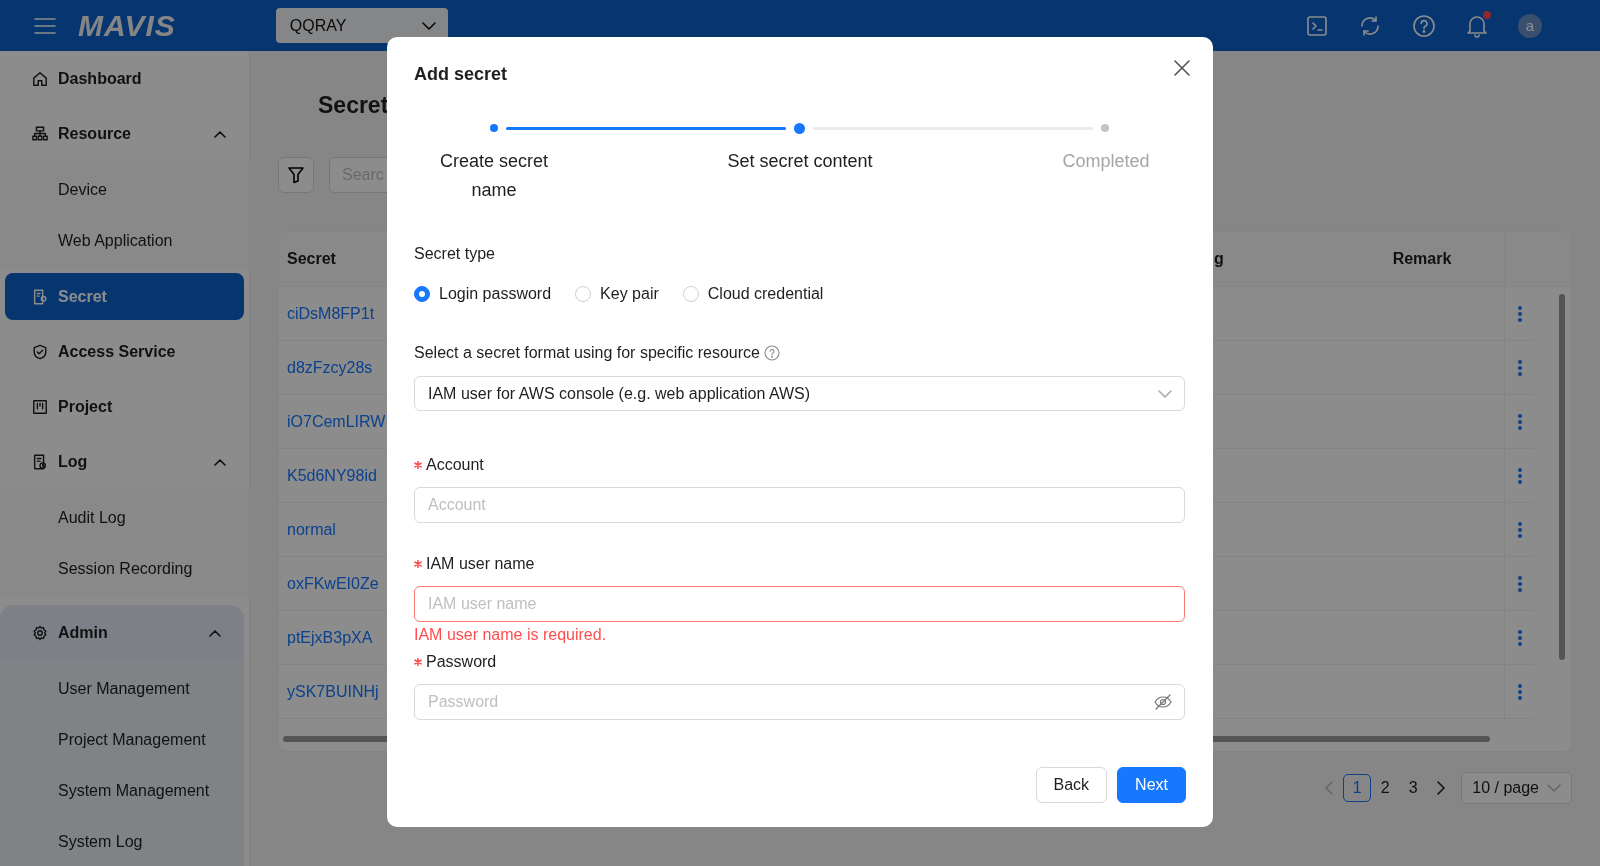  What do you see at coordinates (122, 632) in the screenshot?
I see `sidebar-item: Admin` at bounding box center [122, 632].